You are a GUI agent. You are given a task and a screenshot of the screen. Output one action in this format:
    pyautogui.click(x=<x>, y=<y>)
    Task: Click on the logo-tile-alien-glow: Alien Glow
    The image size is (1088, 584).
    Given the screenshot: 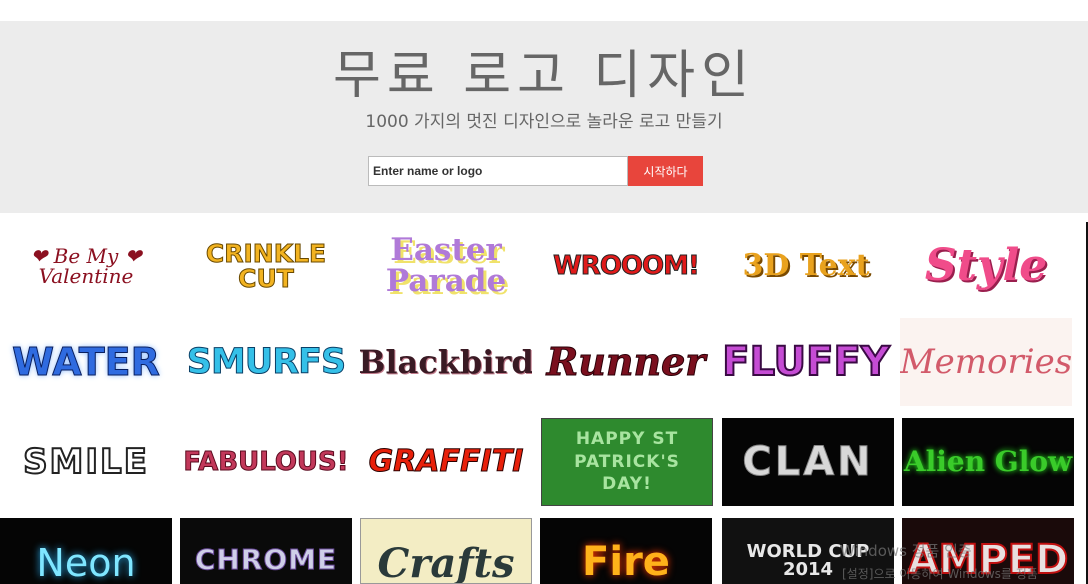 What is the action you would take?
    pyautogui.click(x=988, y=462)
    